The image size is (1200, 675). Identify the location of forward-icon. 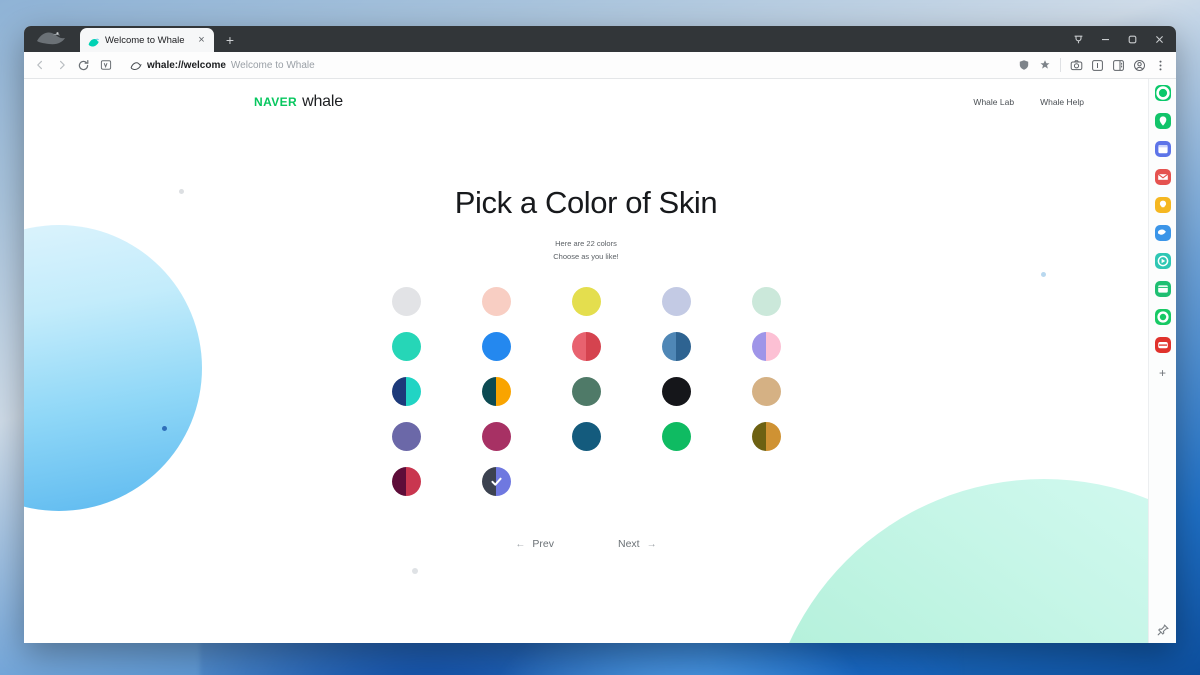
(61, 65).